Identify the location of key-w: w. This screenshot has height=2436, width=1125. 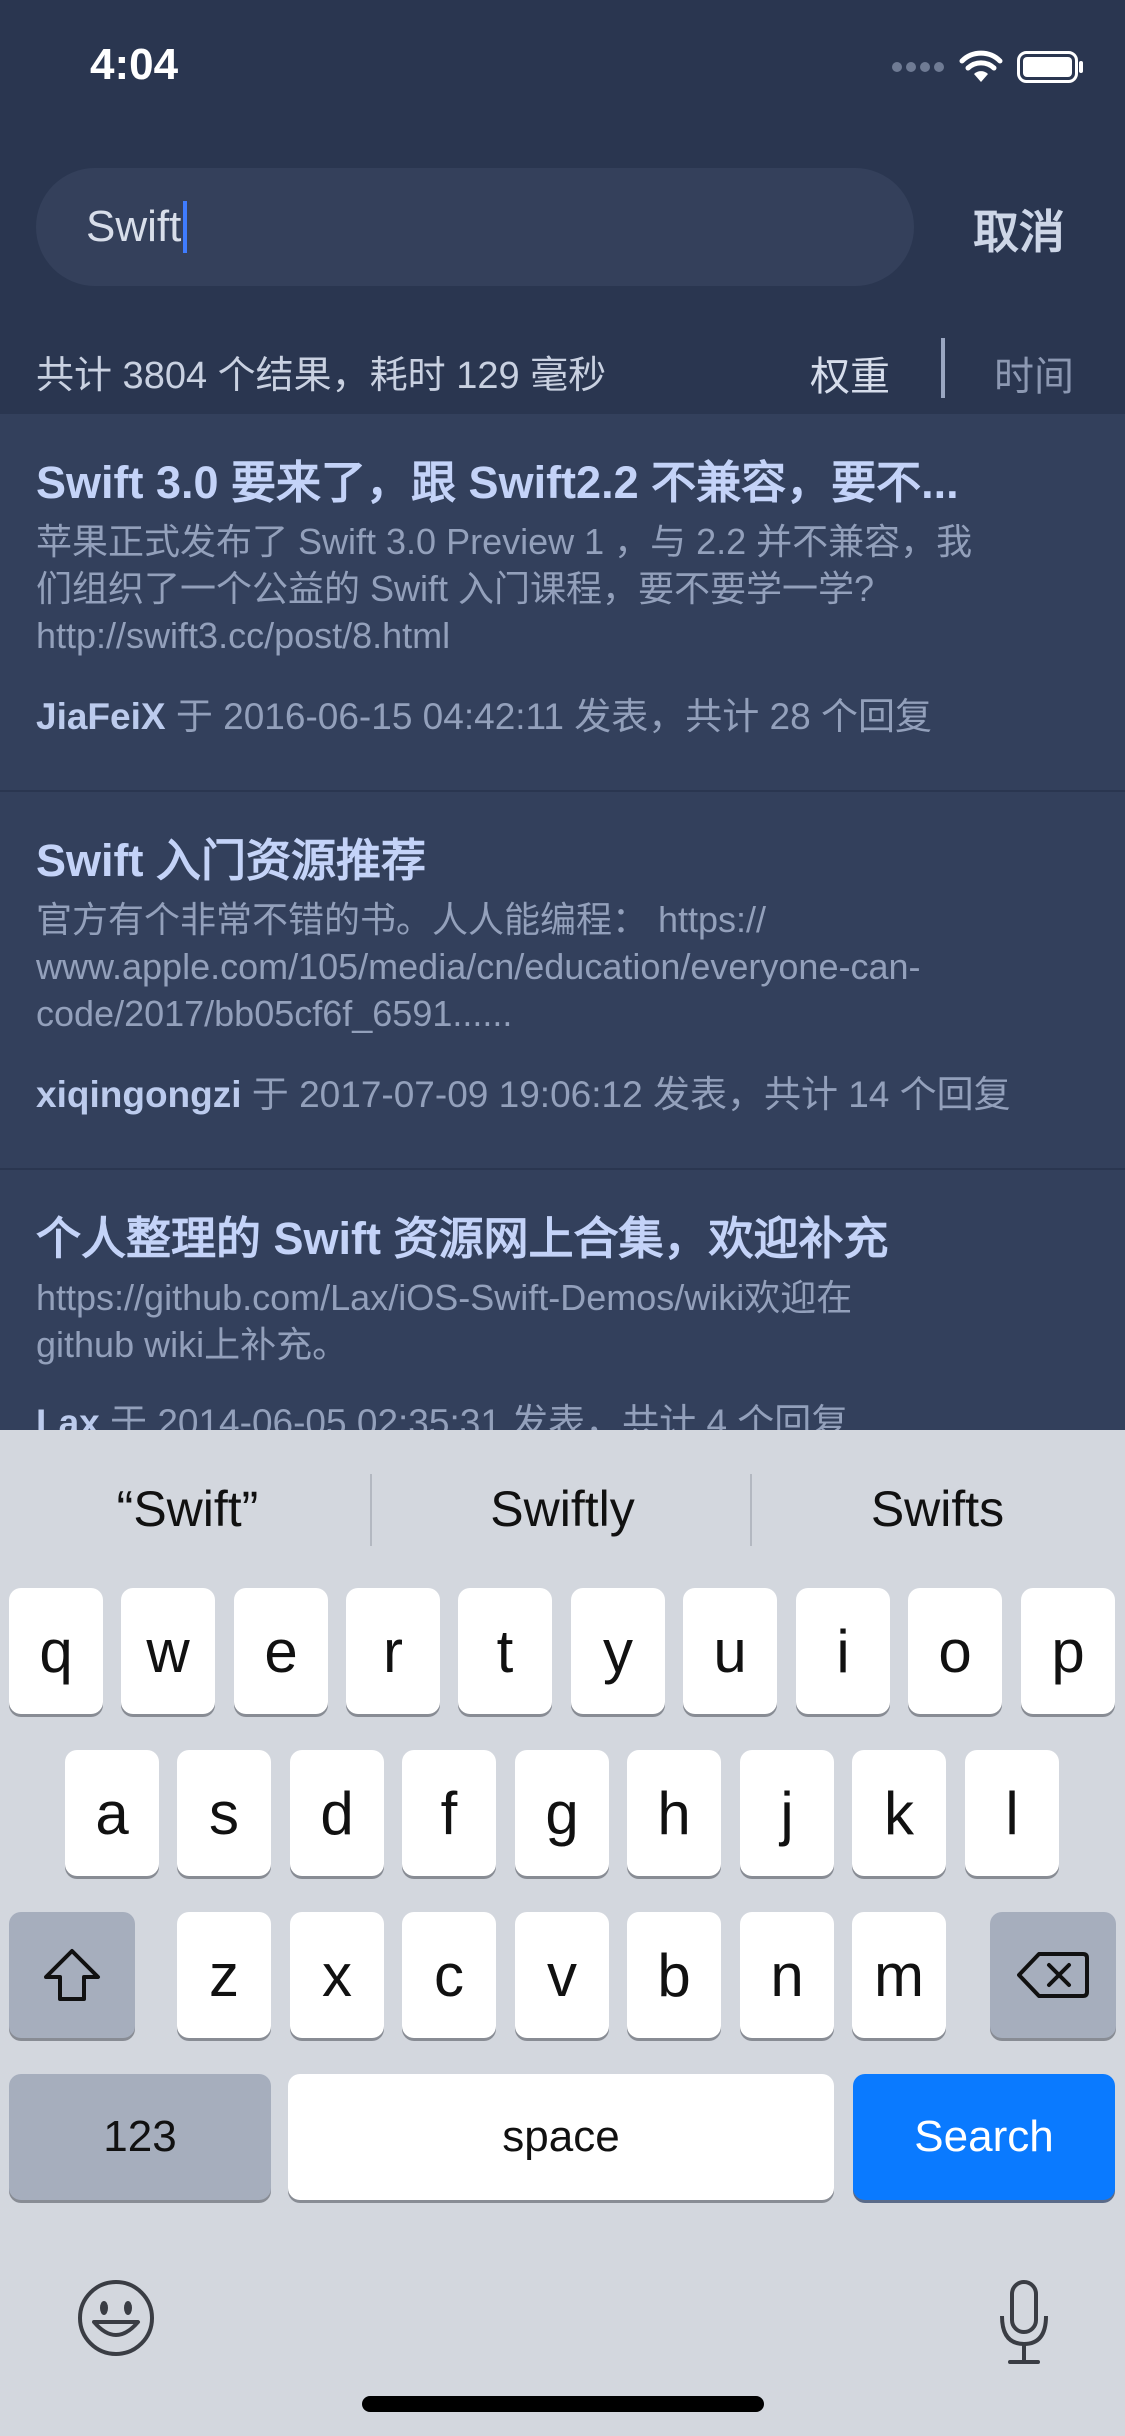
(168, 1651).